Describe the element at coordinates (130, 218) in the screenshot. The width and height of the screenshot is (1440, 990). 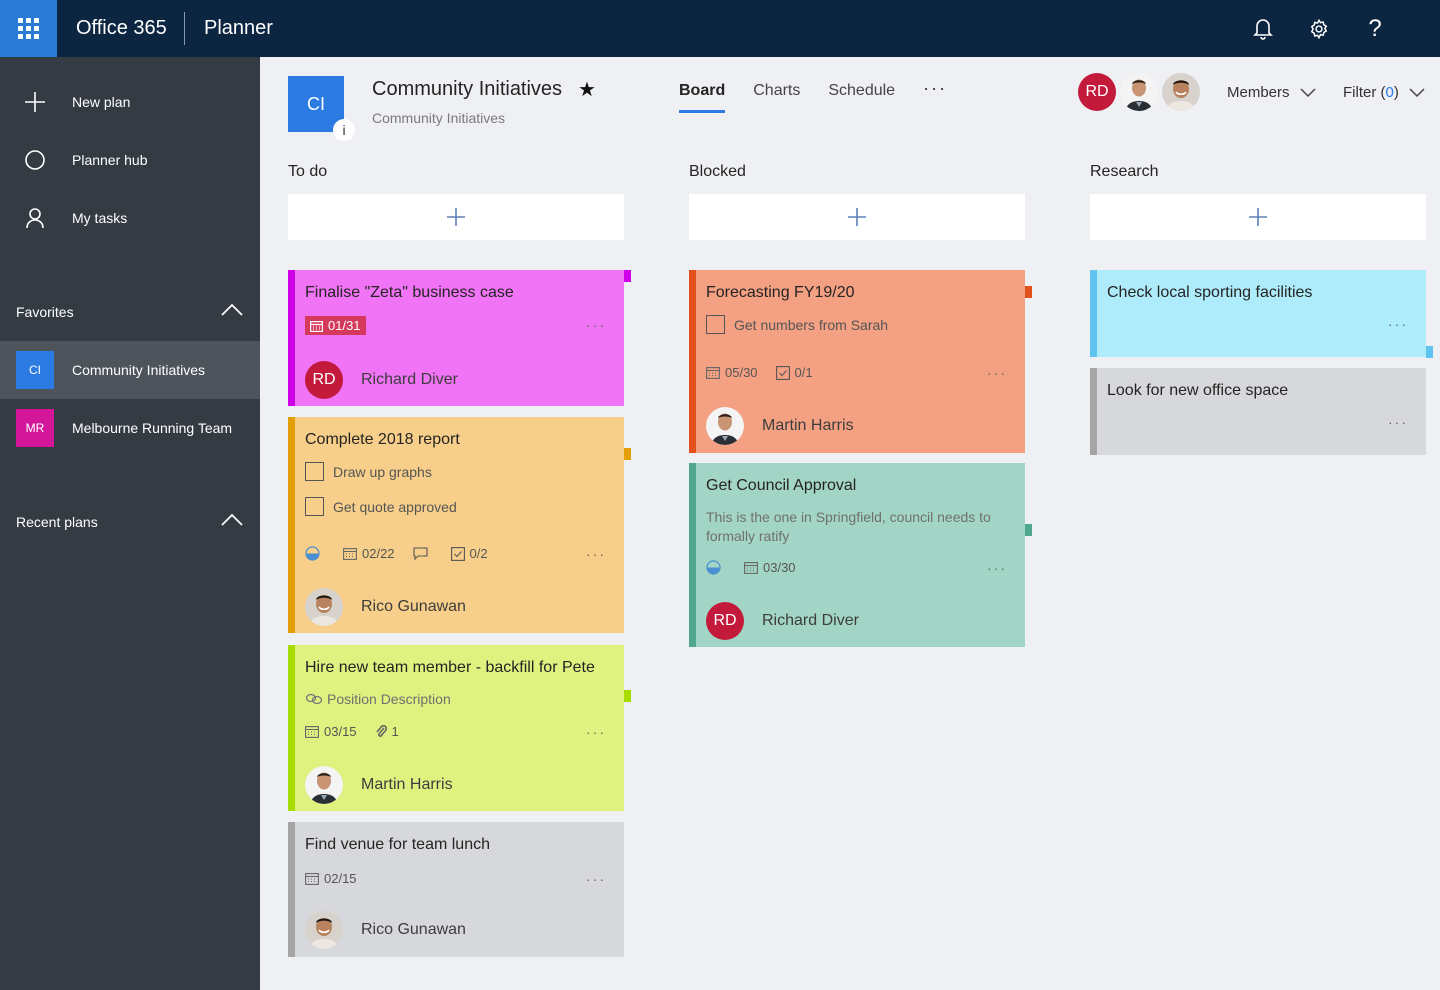
I see `sidebar-item-my-tasks: My tasks` at that location.